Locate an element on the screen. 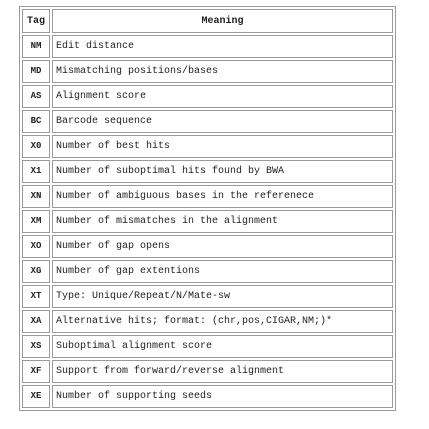 This screenshot has width=429, height=429. table-row: NM Edit distance is located at coordinates (207, 46).